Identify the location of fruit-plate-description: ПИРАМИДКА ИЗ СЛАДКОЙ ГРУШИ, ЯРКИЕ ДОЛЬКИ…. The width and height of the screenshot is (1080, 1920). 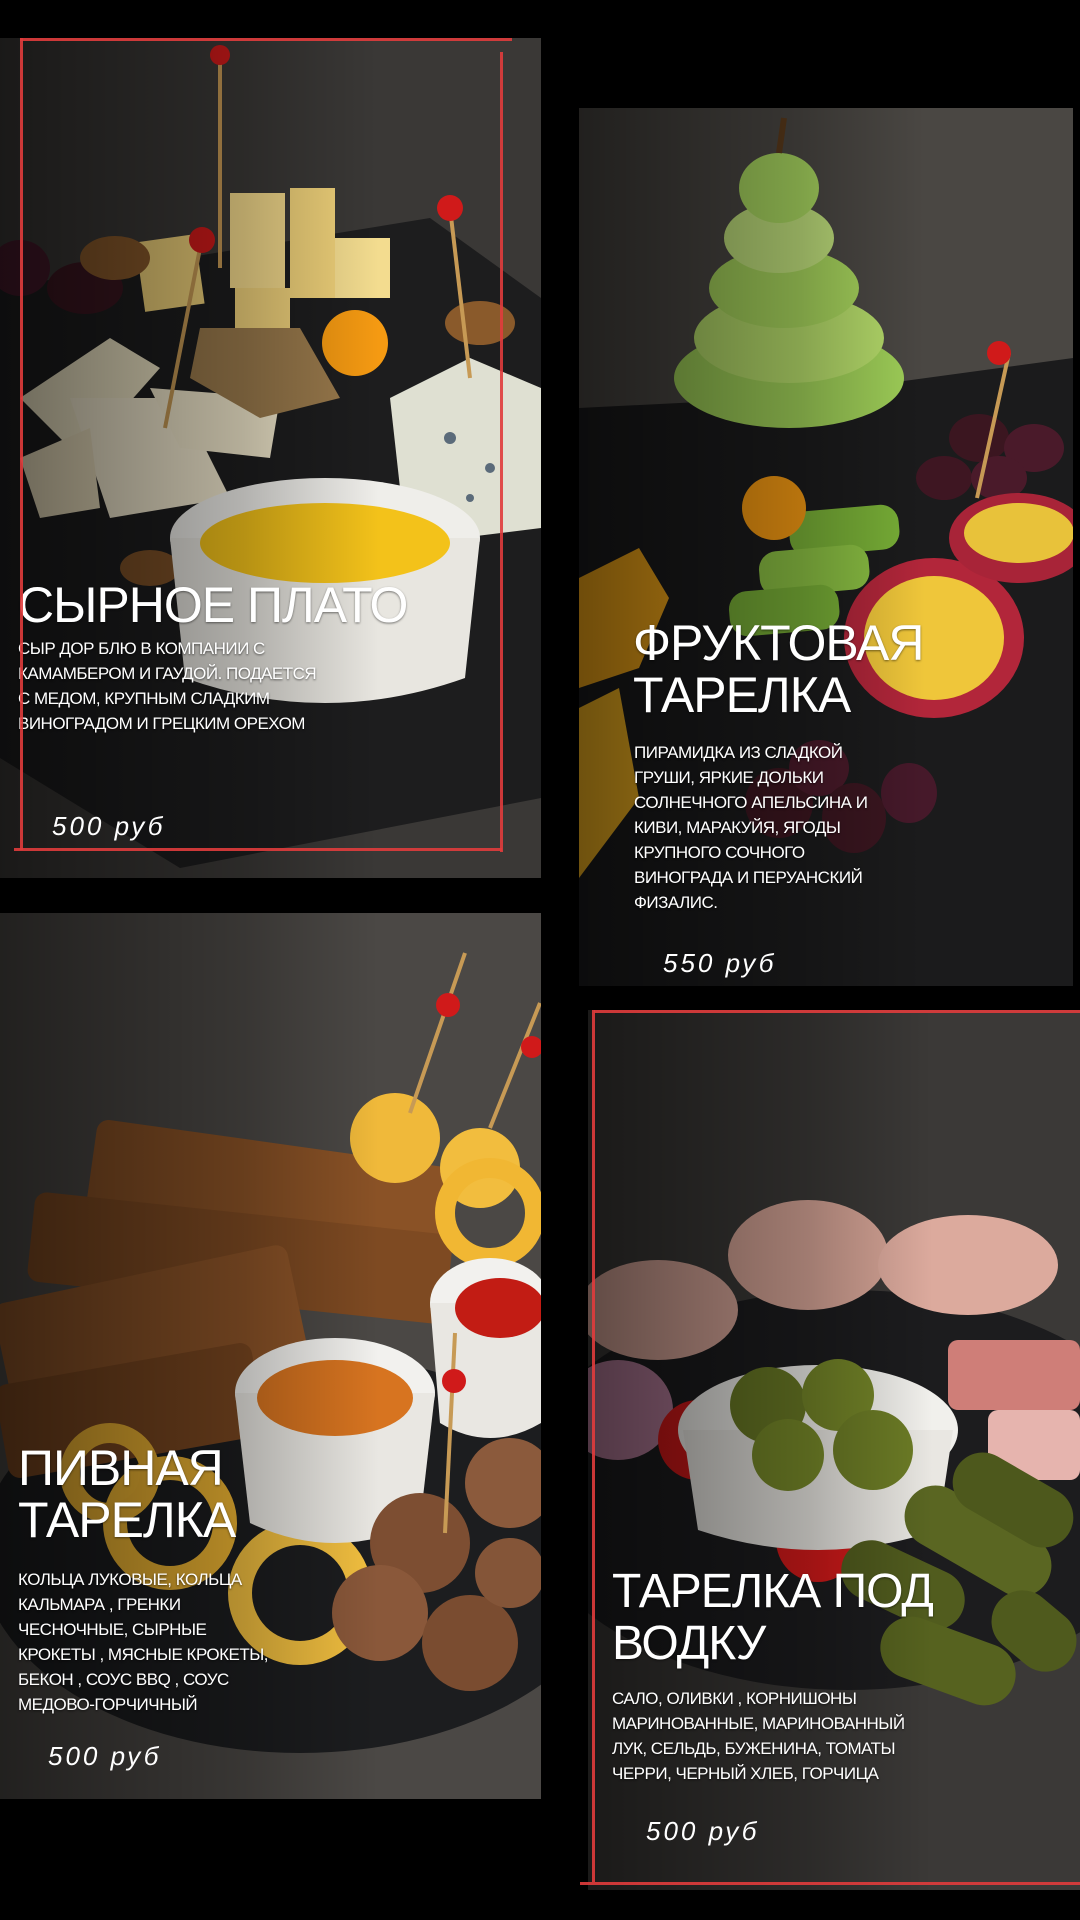
(751, 827).